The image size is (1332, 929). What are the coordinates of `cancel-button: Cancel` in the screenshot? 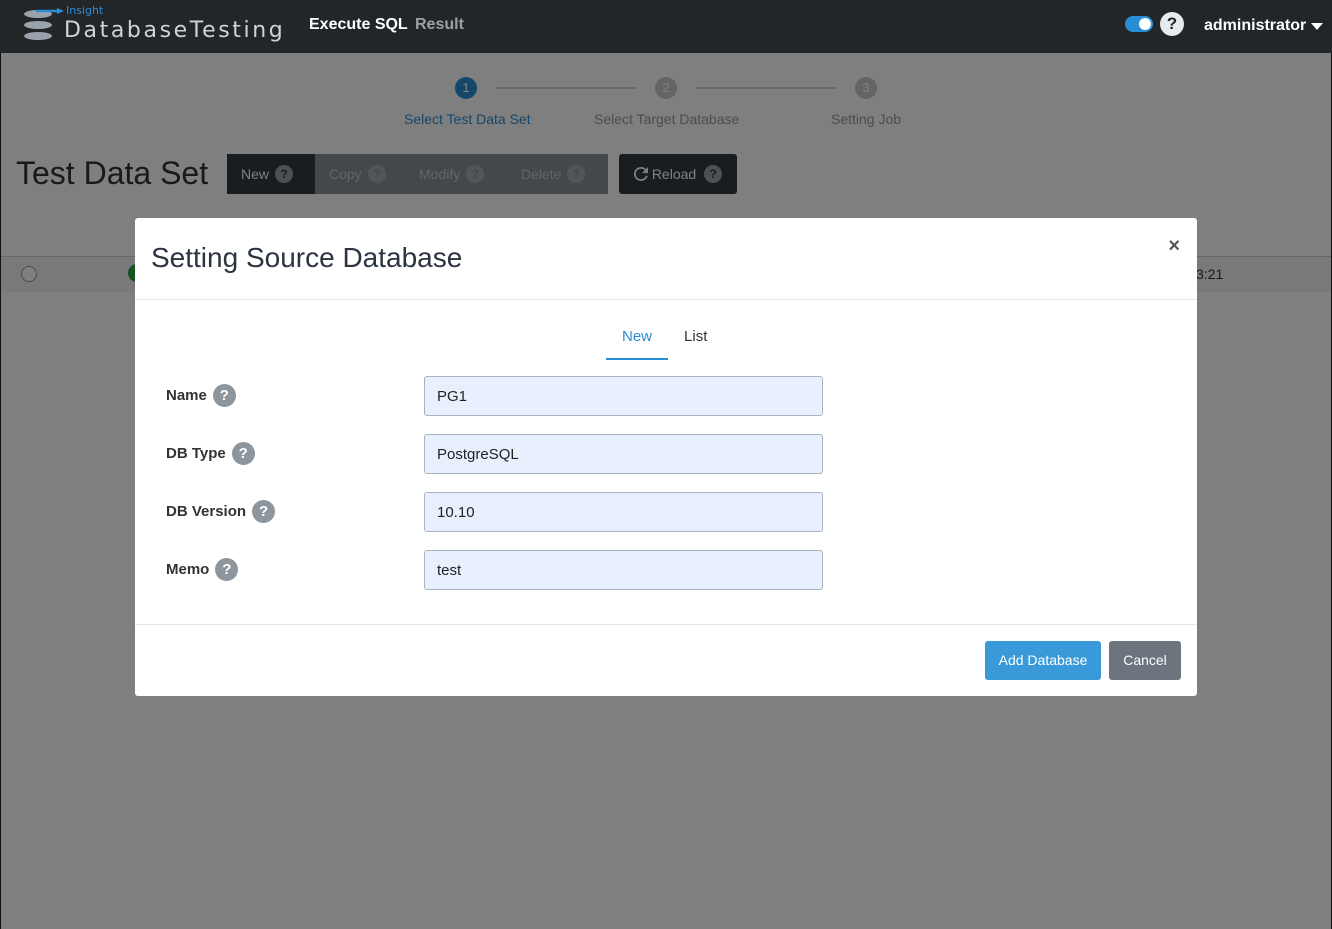 It's located at (1145, 660).